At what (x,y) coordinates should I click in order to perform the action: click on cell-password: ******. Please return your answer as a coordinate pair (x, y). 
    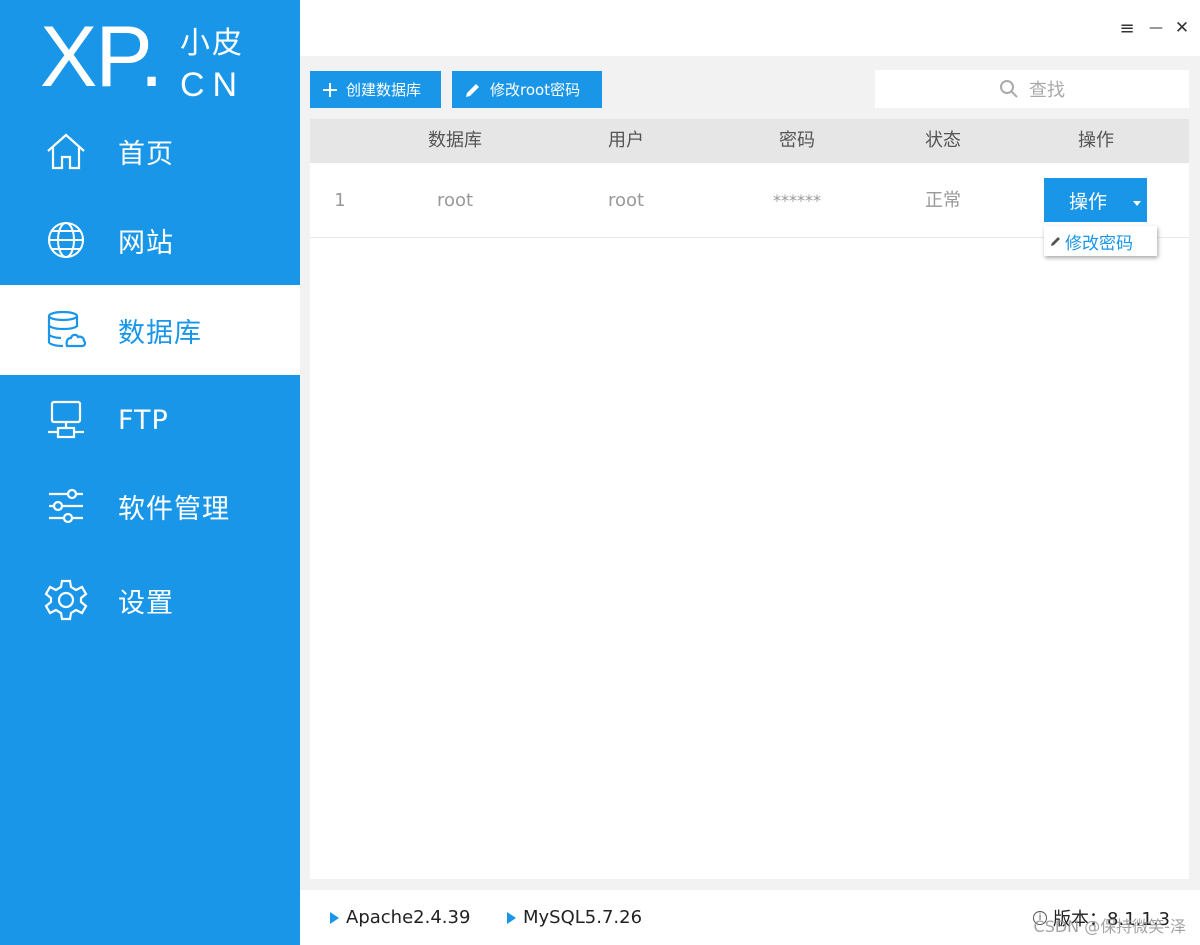
    Looking at the image, I should click on (797, 200).